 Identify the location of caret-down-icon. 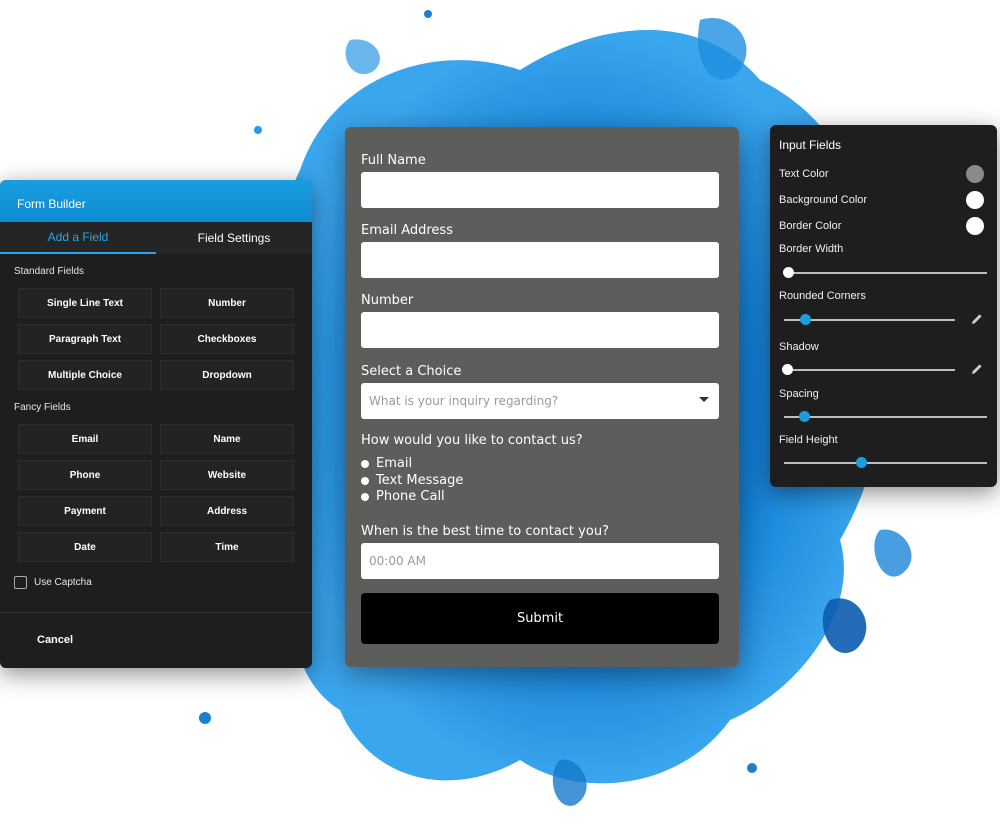
(704, 399).